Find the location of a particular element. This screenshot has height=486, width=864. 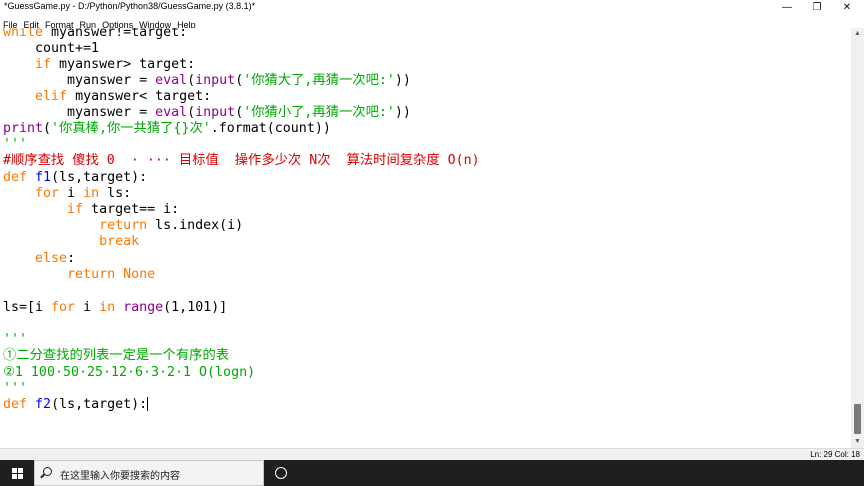

windows-logo-icon is located at coordinates (17, 473).